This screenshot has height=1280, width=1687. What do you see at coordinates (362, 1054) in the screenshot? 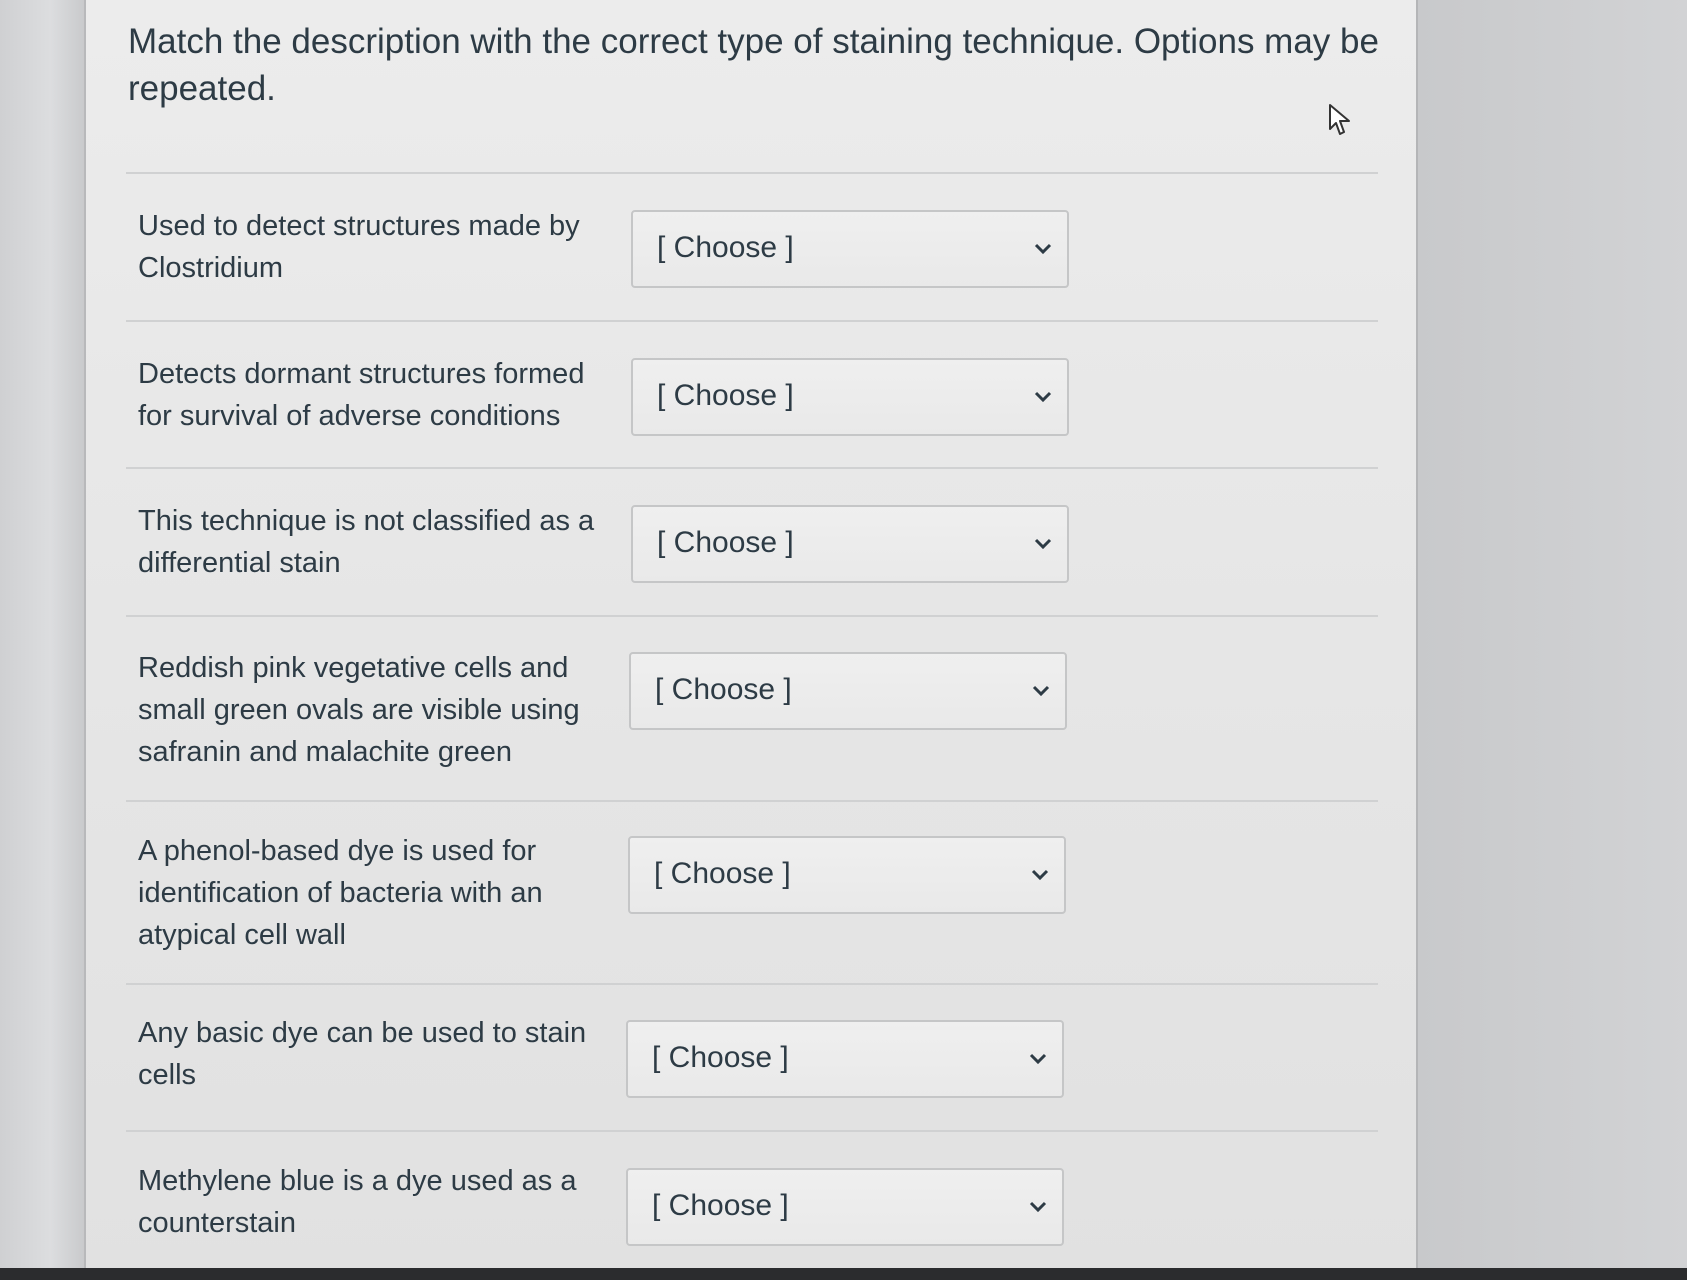
I see `match-description: Any basic dye can be used to stain cells` at bounding box center [362, 1054].